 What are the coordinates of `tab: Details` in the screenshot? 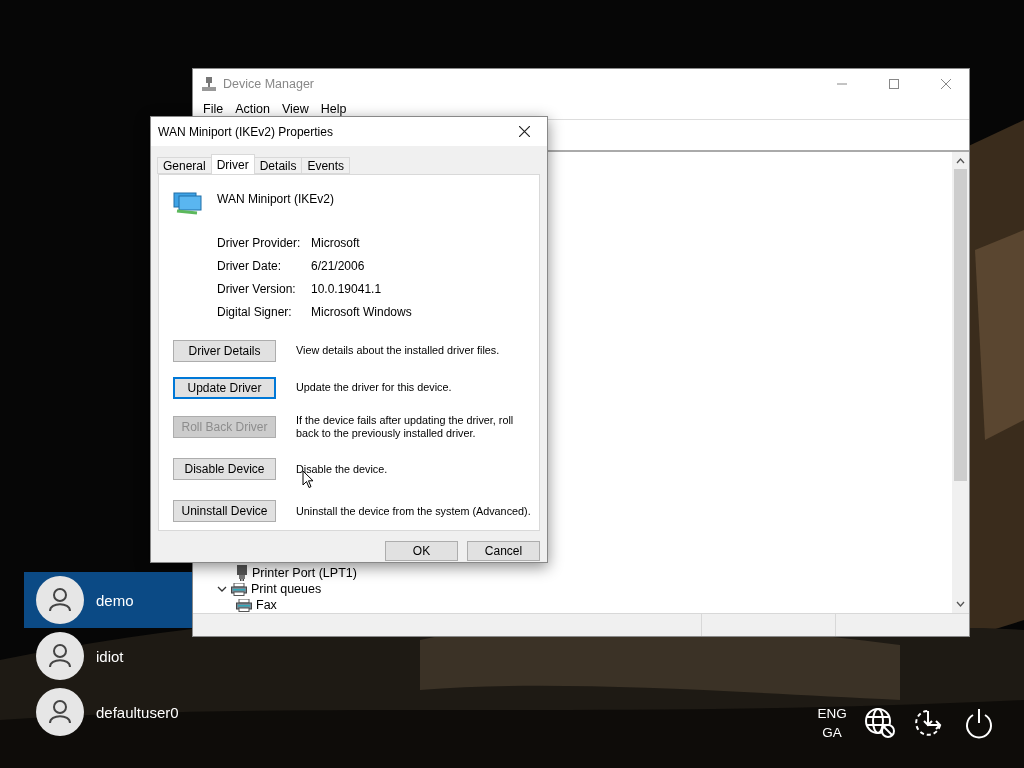 It's located at (278, 165).